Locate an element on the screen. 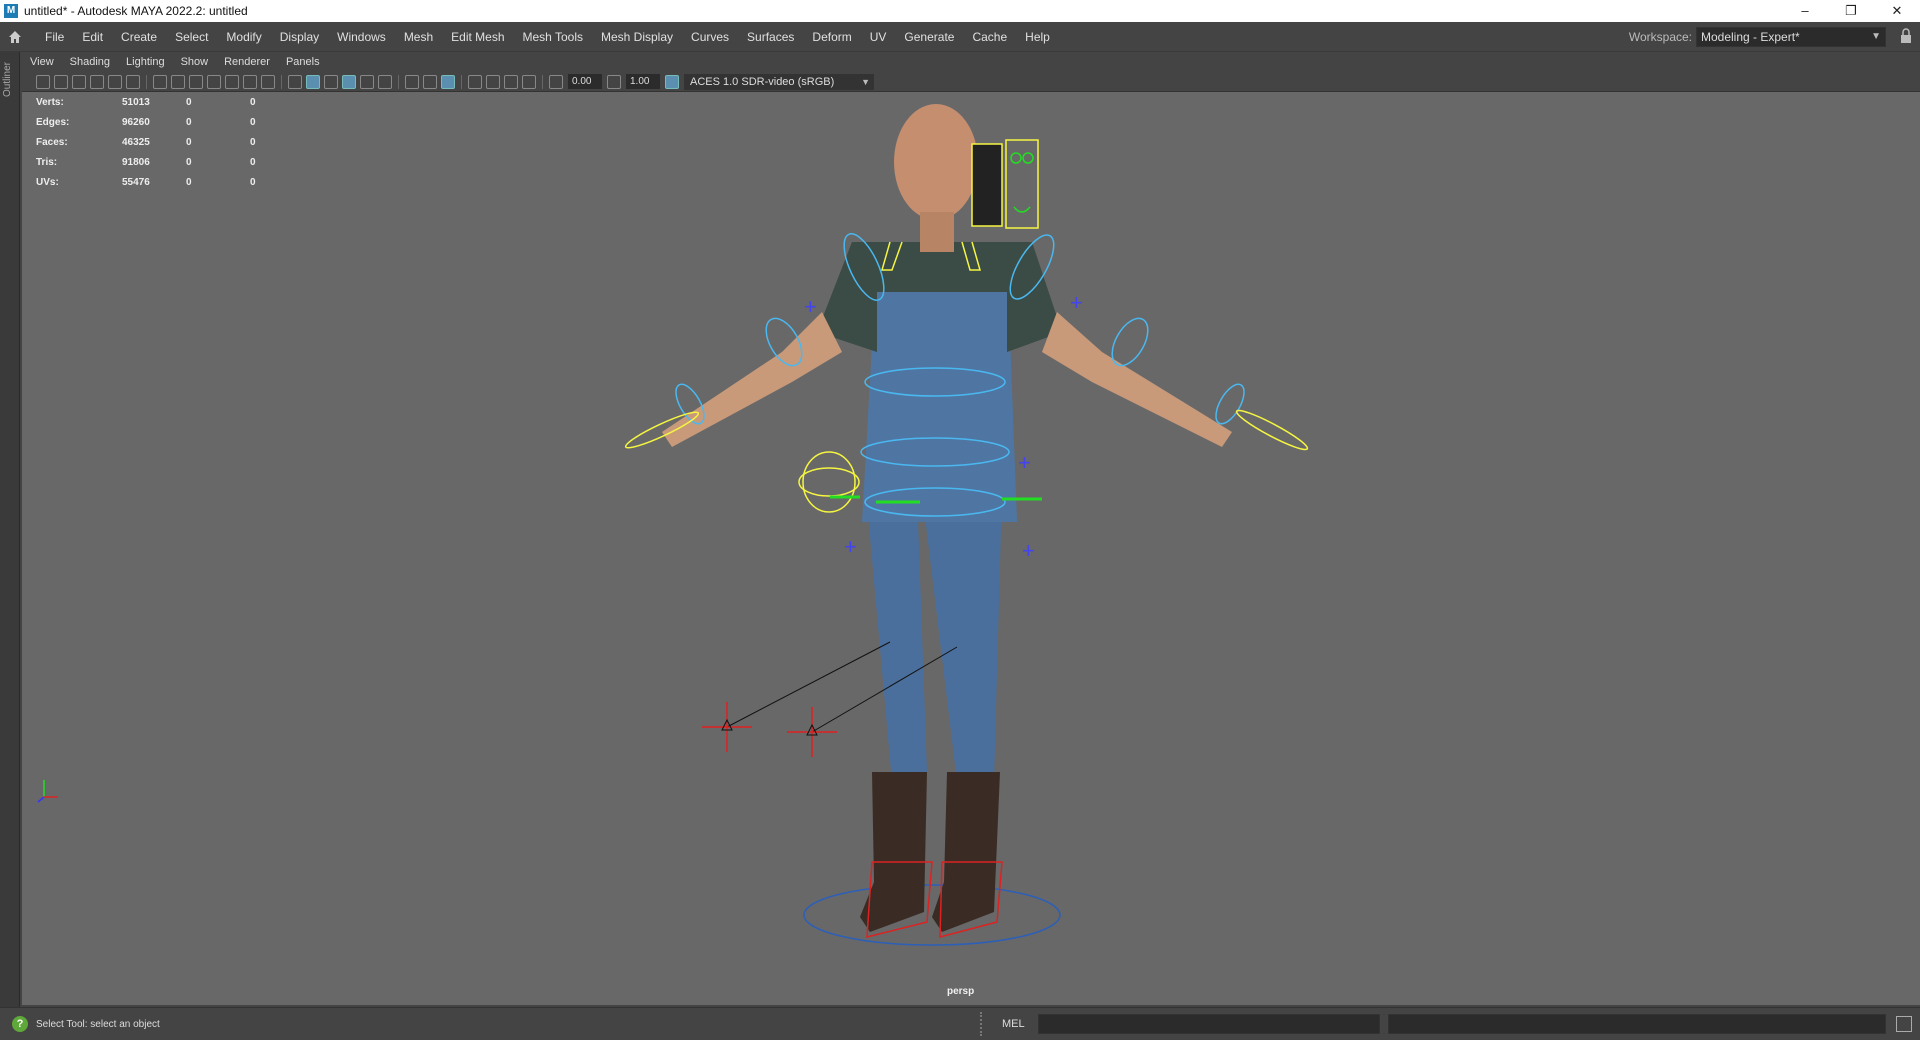 The height and width of the screenshot is (1040, 1920). camera-attributes-icon is located at coordinates (61, 81).